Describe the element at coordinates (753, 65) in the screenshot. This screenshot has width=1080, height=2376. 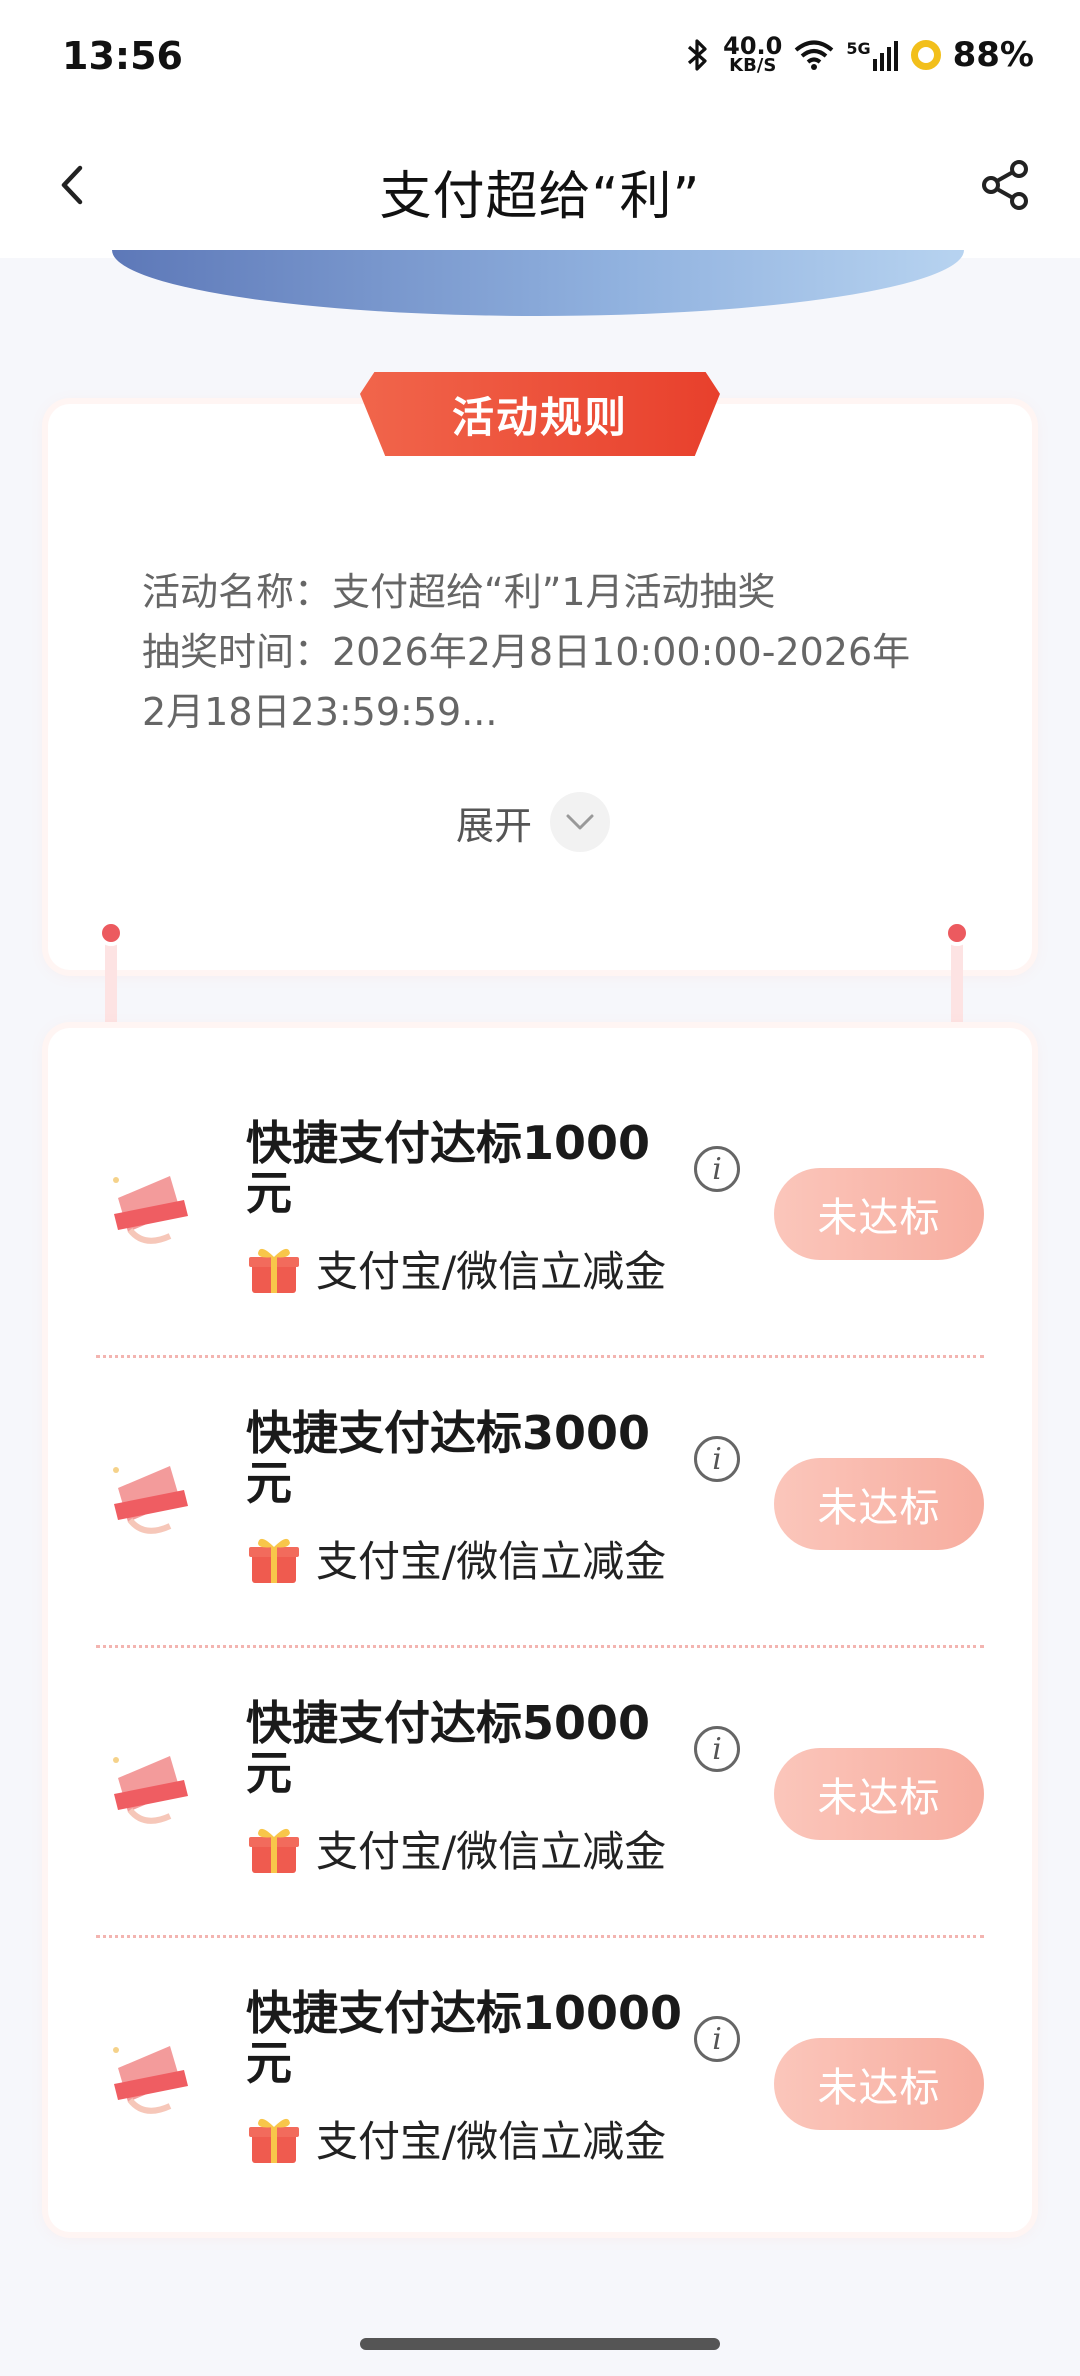
I see `net-speed-unit: KB/S` at that location.